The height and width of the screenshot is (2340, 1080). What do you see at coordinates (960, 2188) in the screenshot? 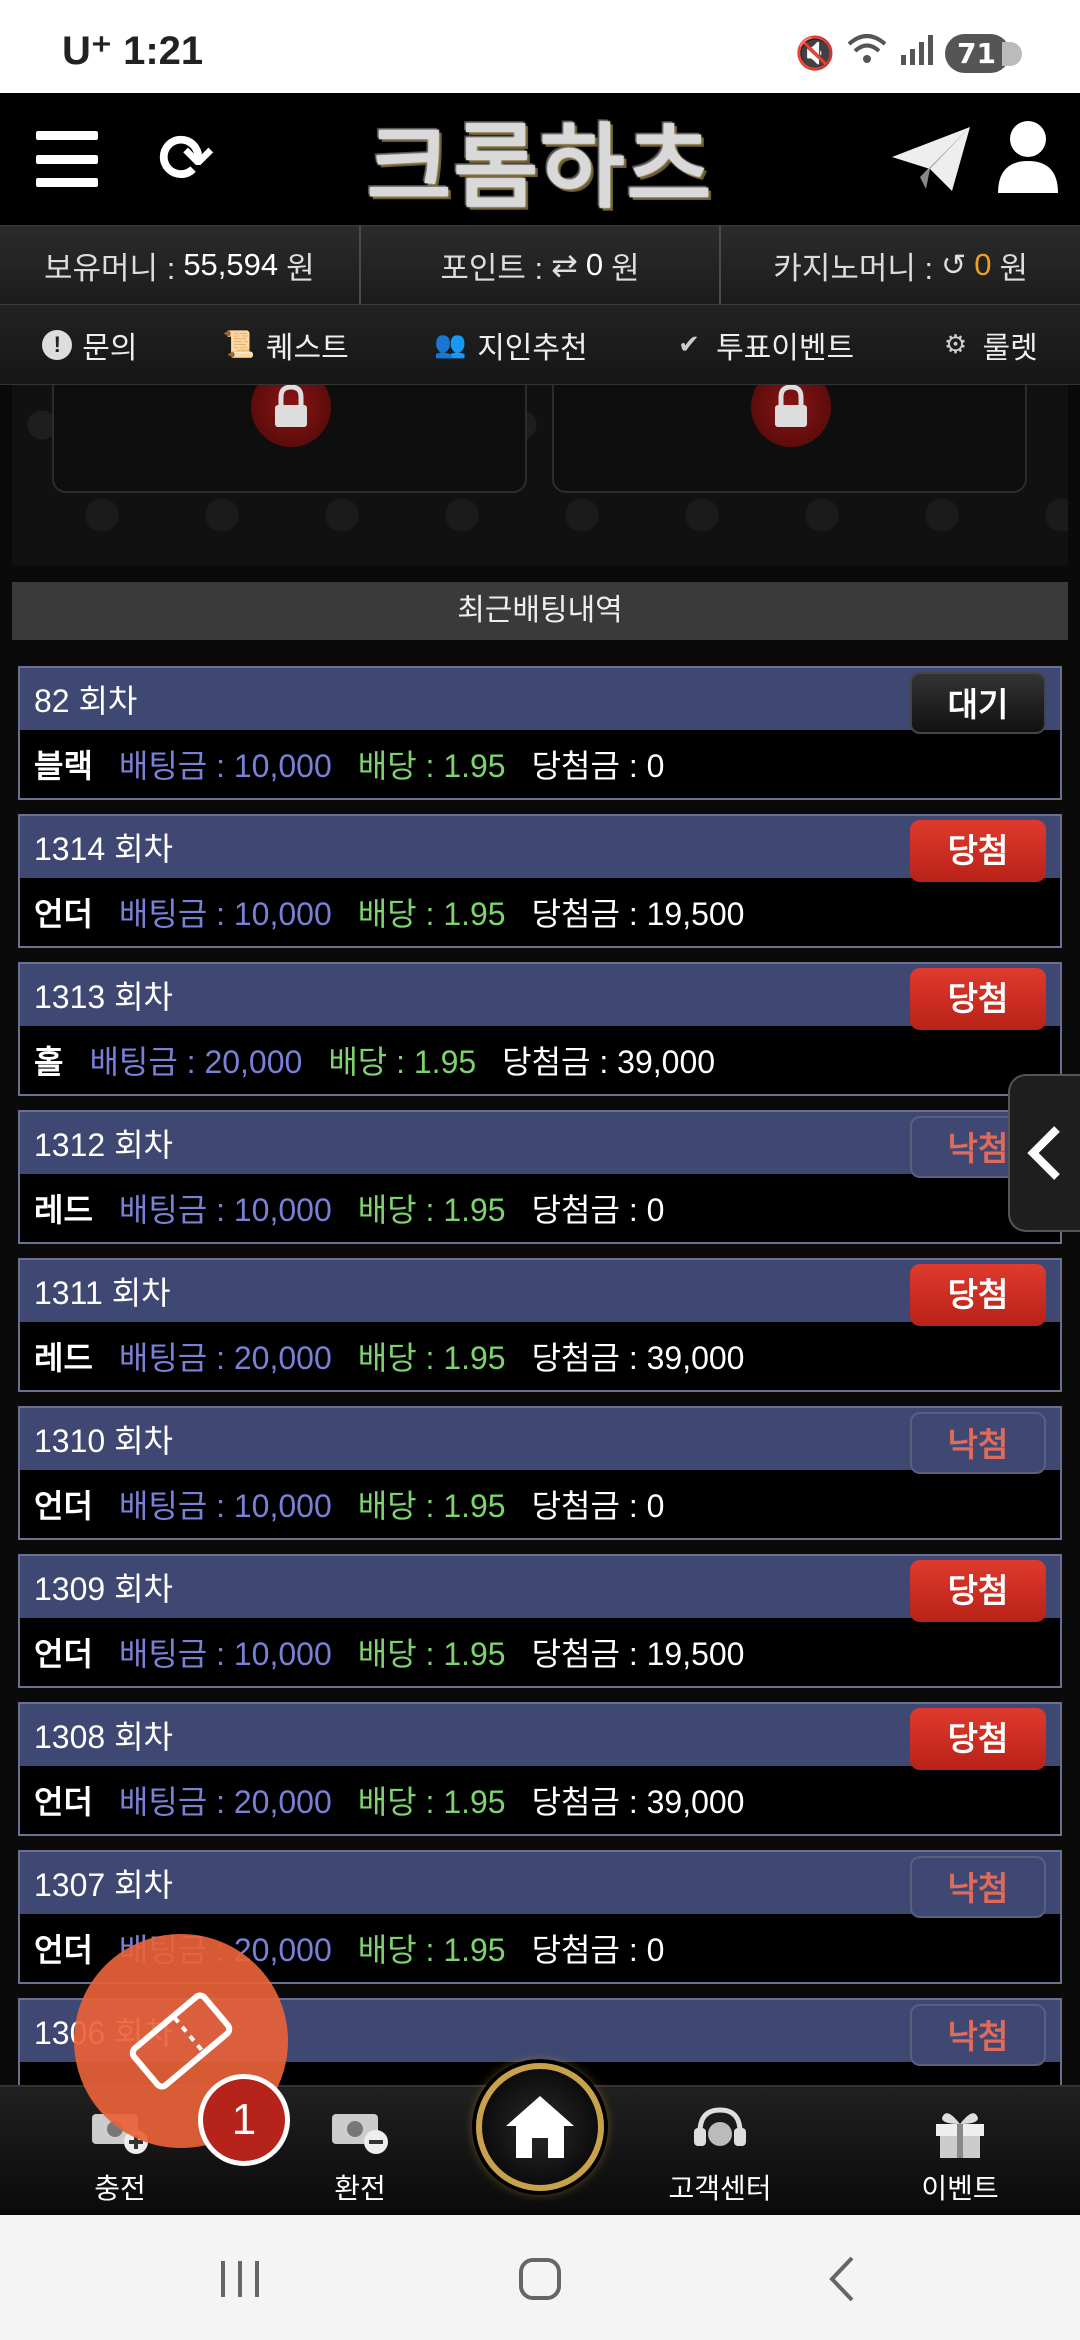
I see `nav-event-label: 이벤트` at bounding box center [960, 2188].